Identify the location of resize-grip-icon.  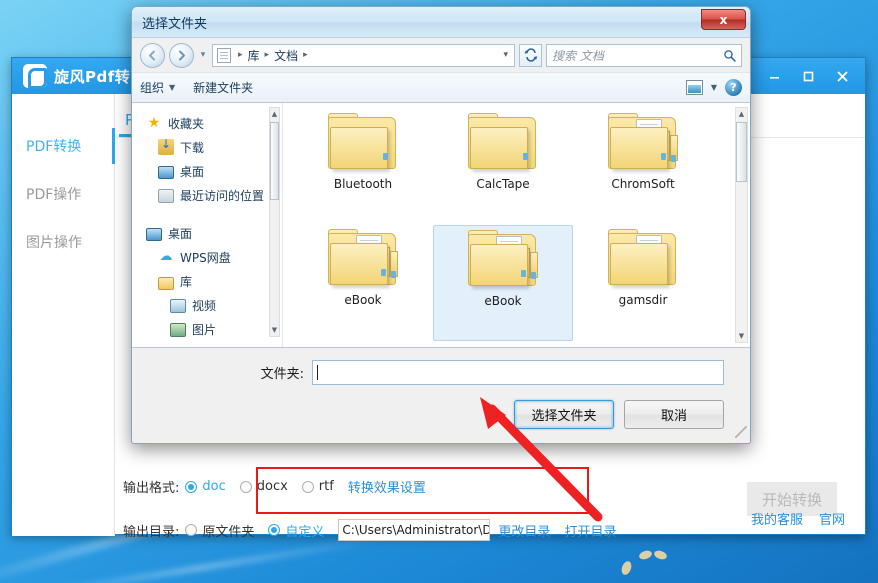
(741, 432).